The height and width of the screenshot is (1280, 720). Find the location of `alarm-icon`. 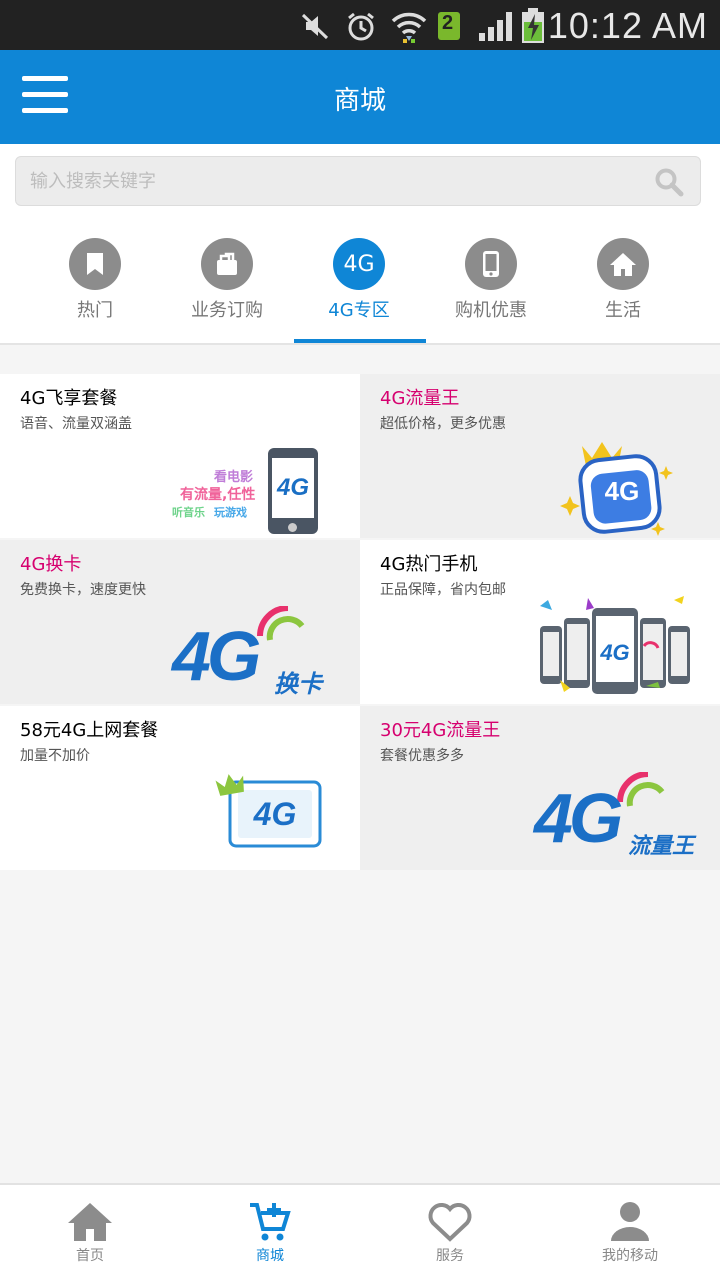

alarm-icon is located at coordinates (361, 26).